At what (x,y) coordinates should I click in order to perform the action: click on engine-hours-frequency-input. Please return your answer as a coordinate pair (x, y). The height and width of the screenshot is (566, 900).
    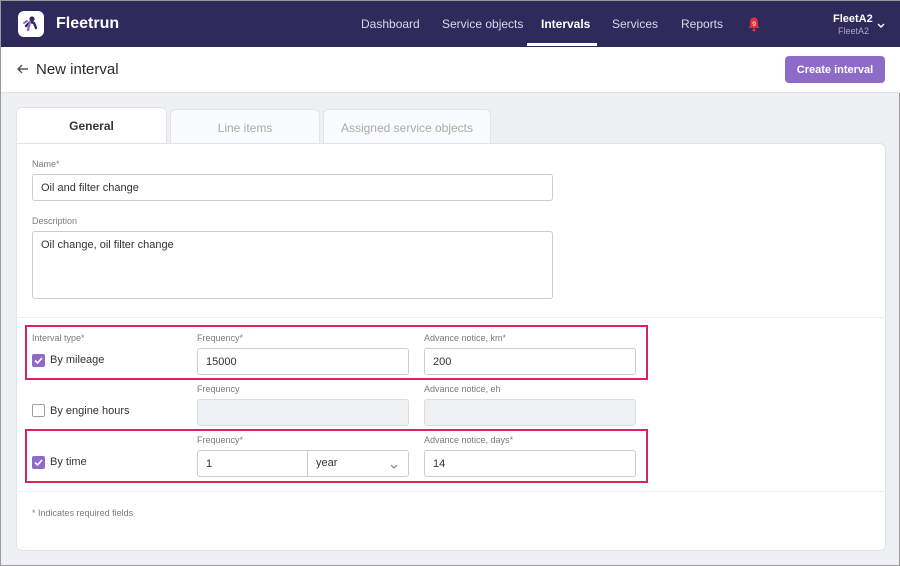
    Looking at the image, I should click on (303, 412).